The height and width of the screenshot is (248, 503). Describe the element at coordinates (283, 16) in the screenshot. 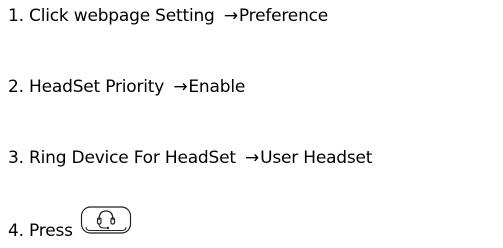

I see `step-result: Preference` at that location.